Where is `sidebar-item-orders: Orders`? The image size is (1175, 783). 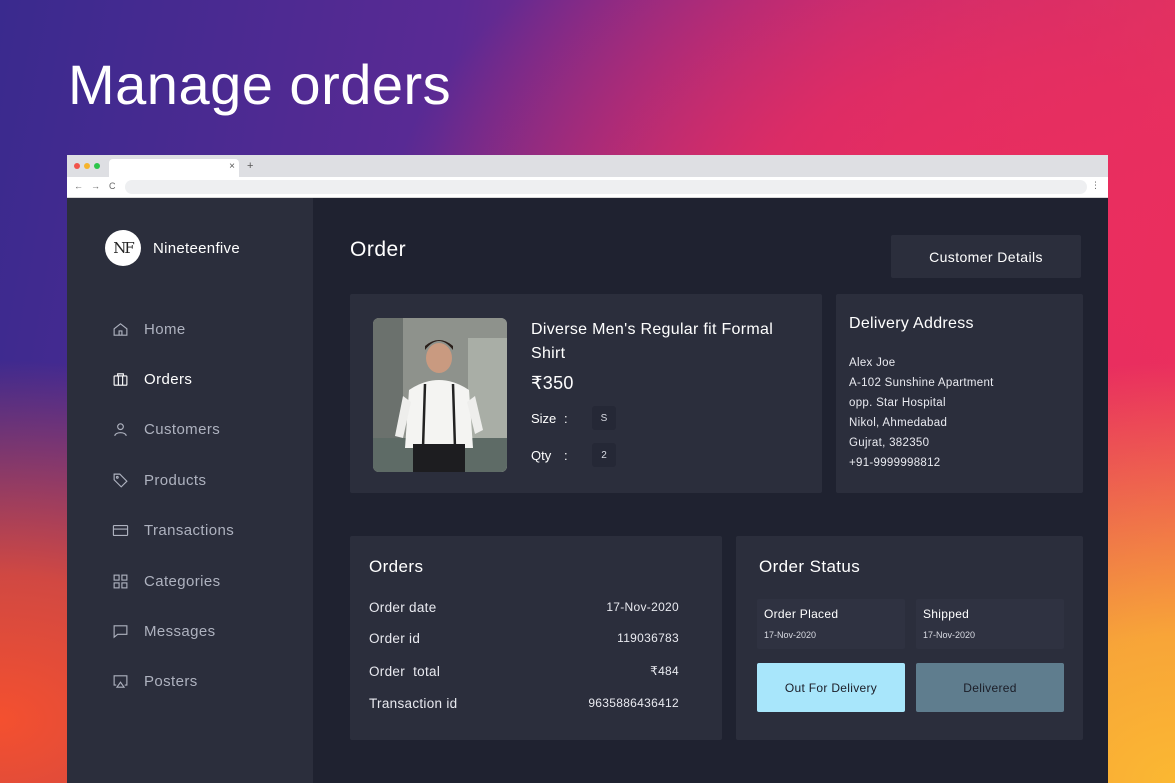 sidebar-item-orders: Orders is located at coordinates (172, 379).